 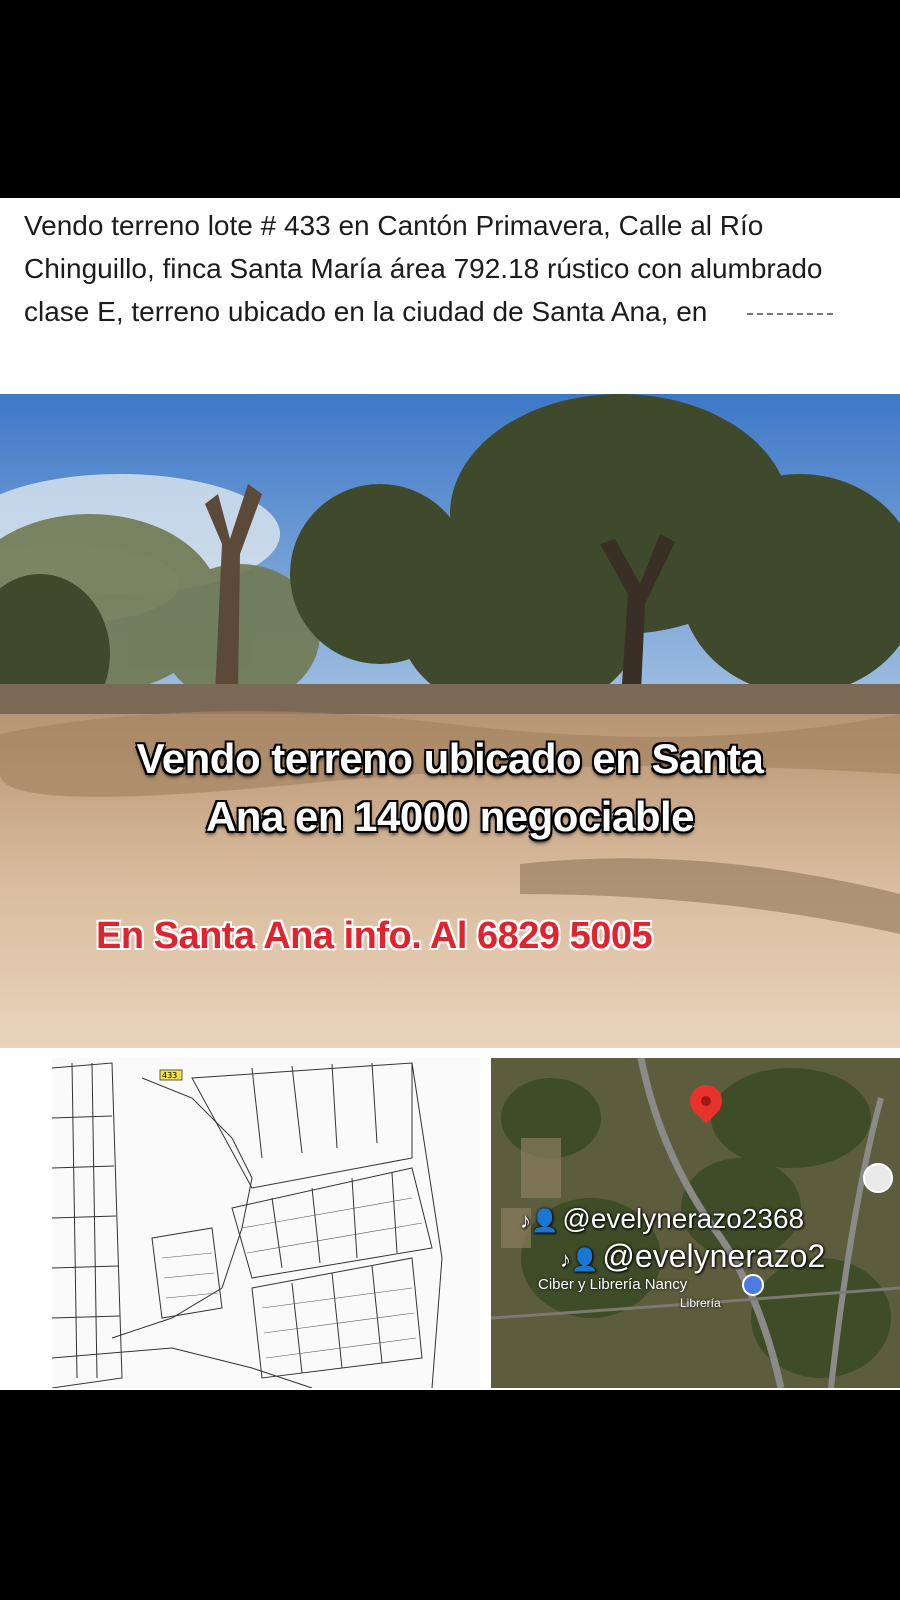 What do you see at coordinates (612, 1284) in the screenshot?
I see `place-name: Ciber y Librería Nancy` at bounding box center [612, 1284].